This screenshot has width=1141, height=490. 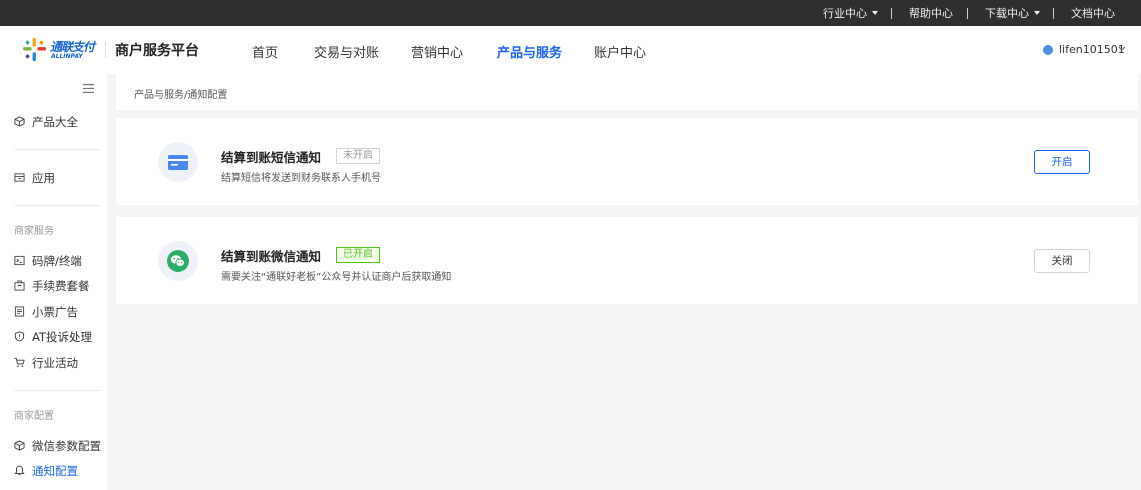 I want to click on sidebar-group-merchant-services: 商家服务, so click(x=34, y=231).